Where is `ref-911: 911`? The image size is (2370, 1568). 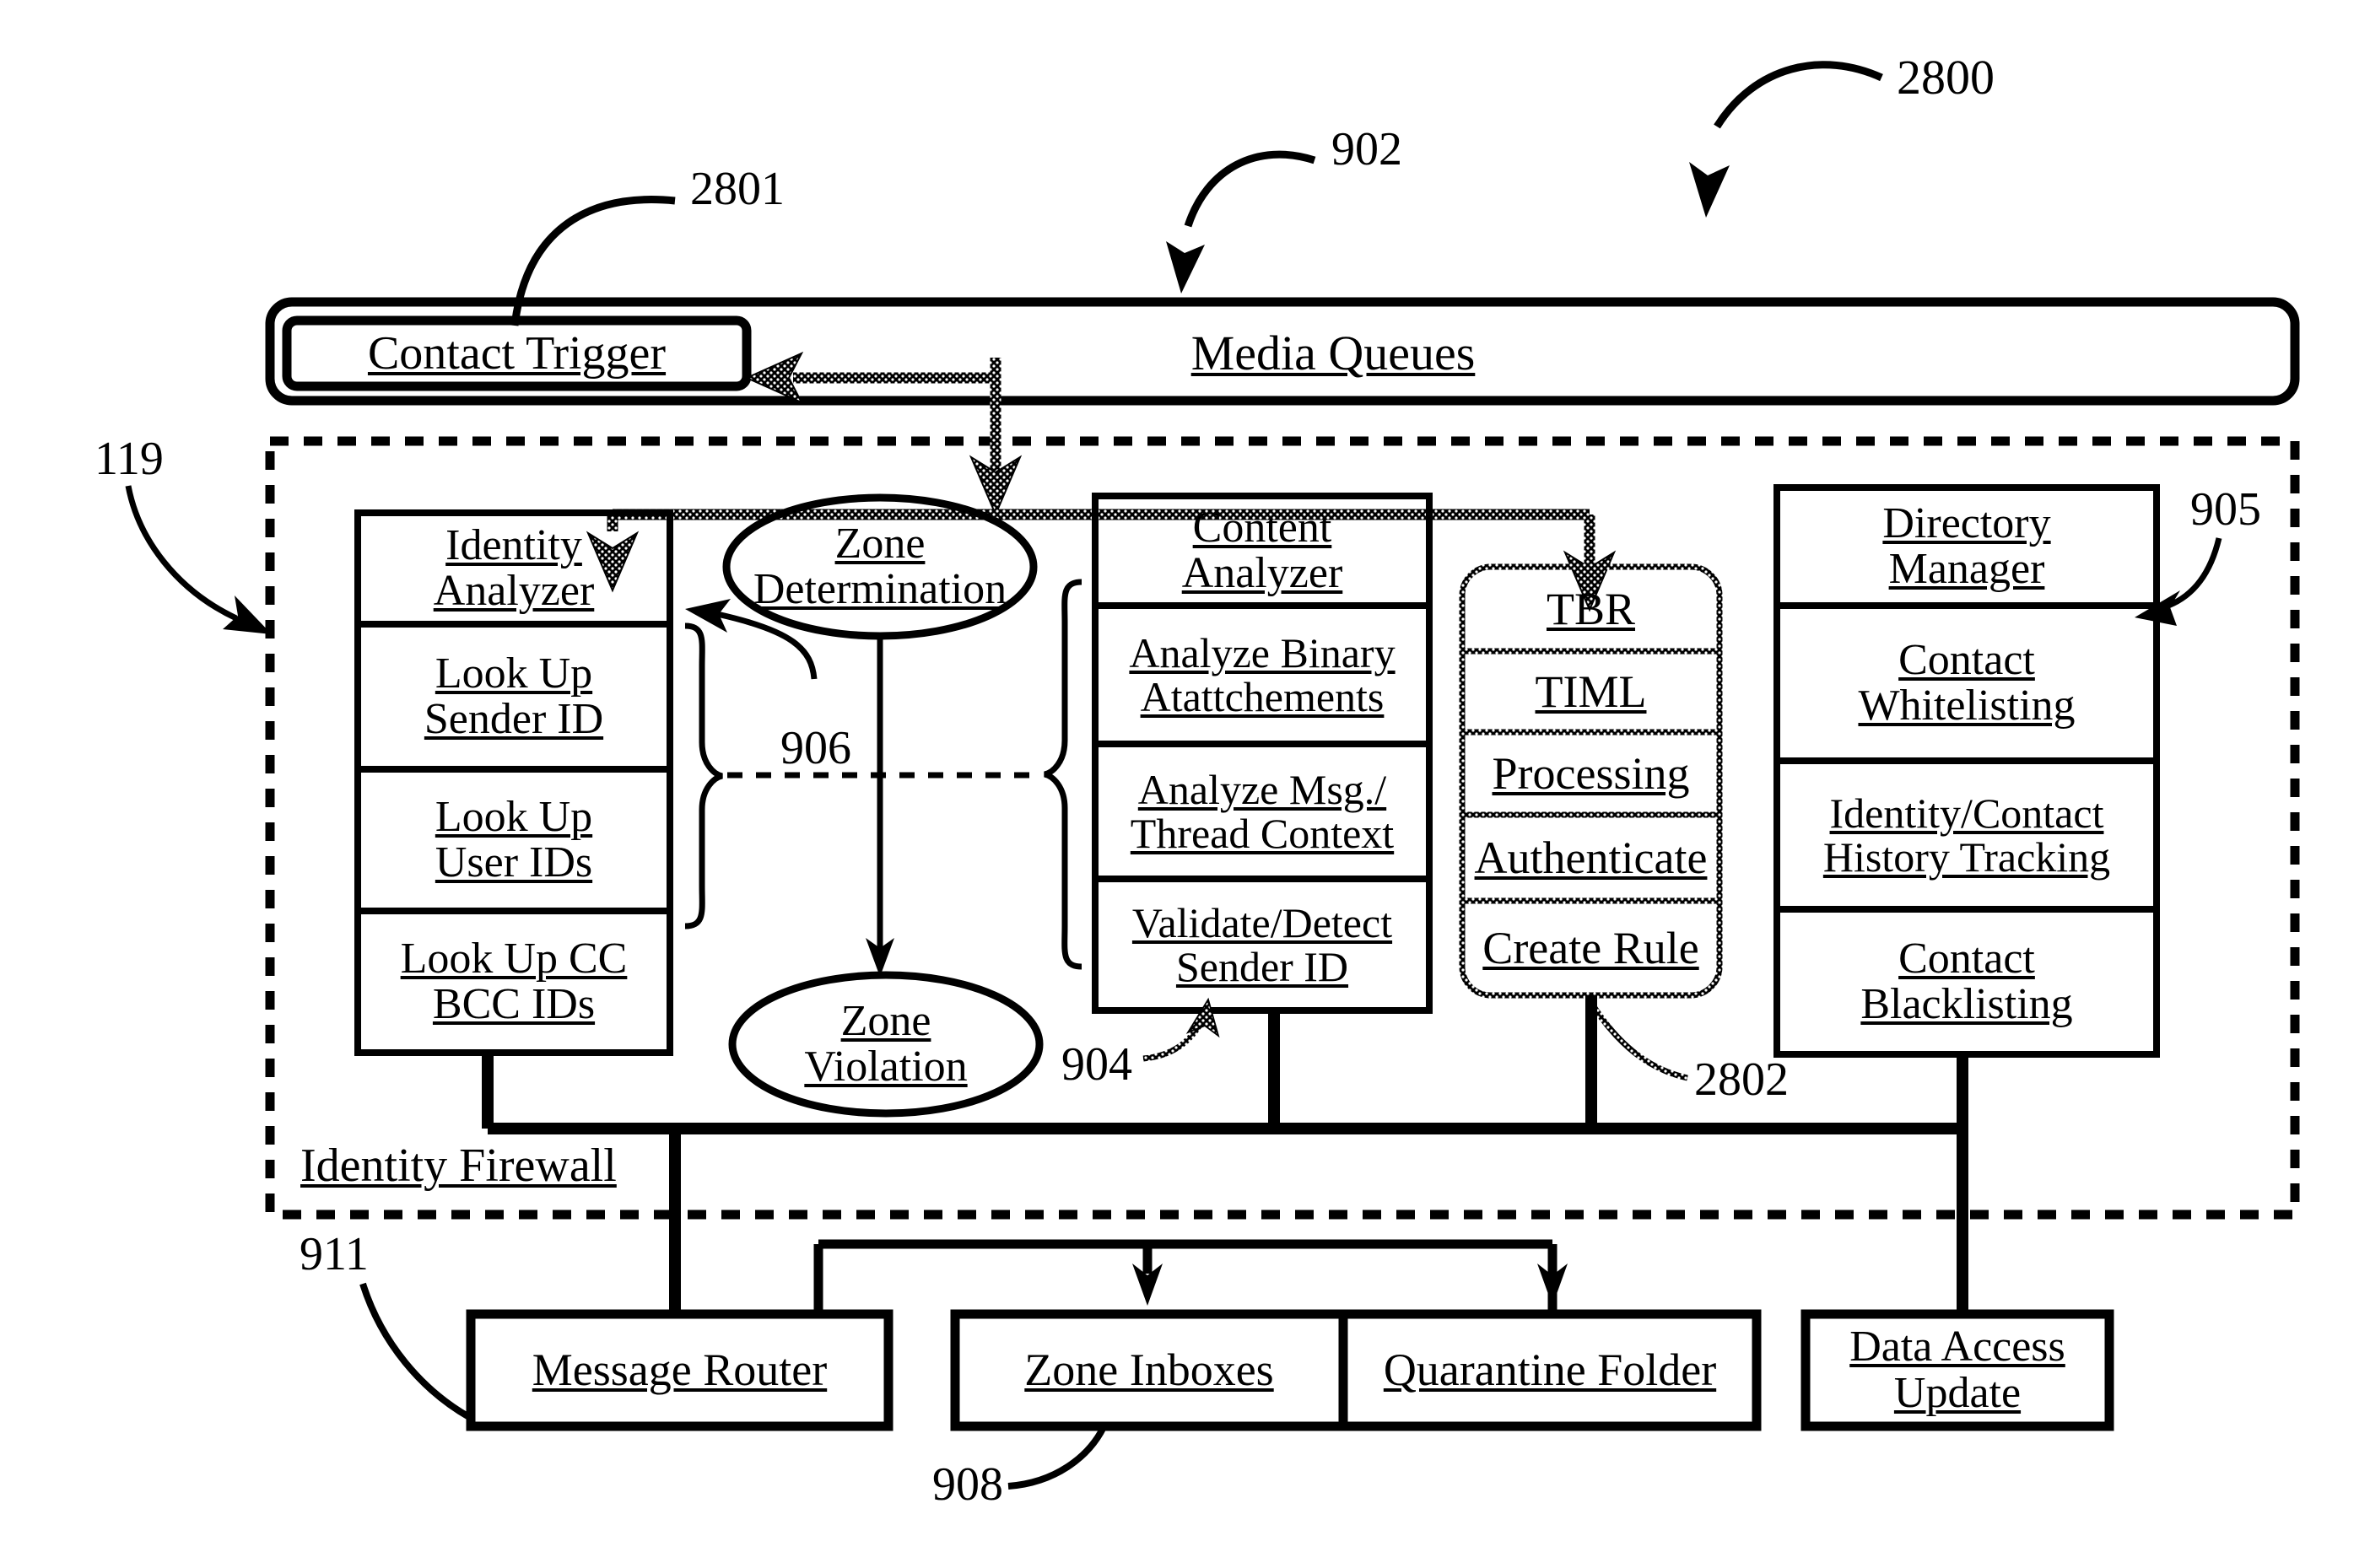
ref-911: 911 is located at coordinates (334, 1254).